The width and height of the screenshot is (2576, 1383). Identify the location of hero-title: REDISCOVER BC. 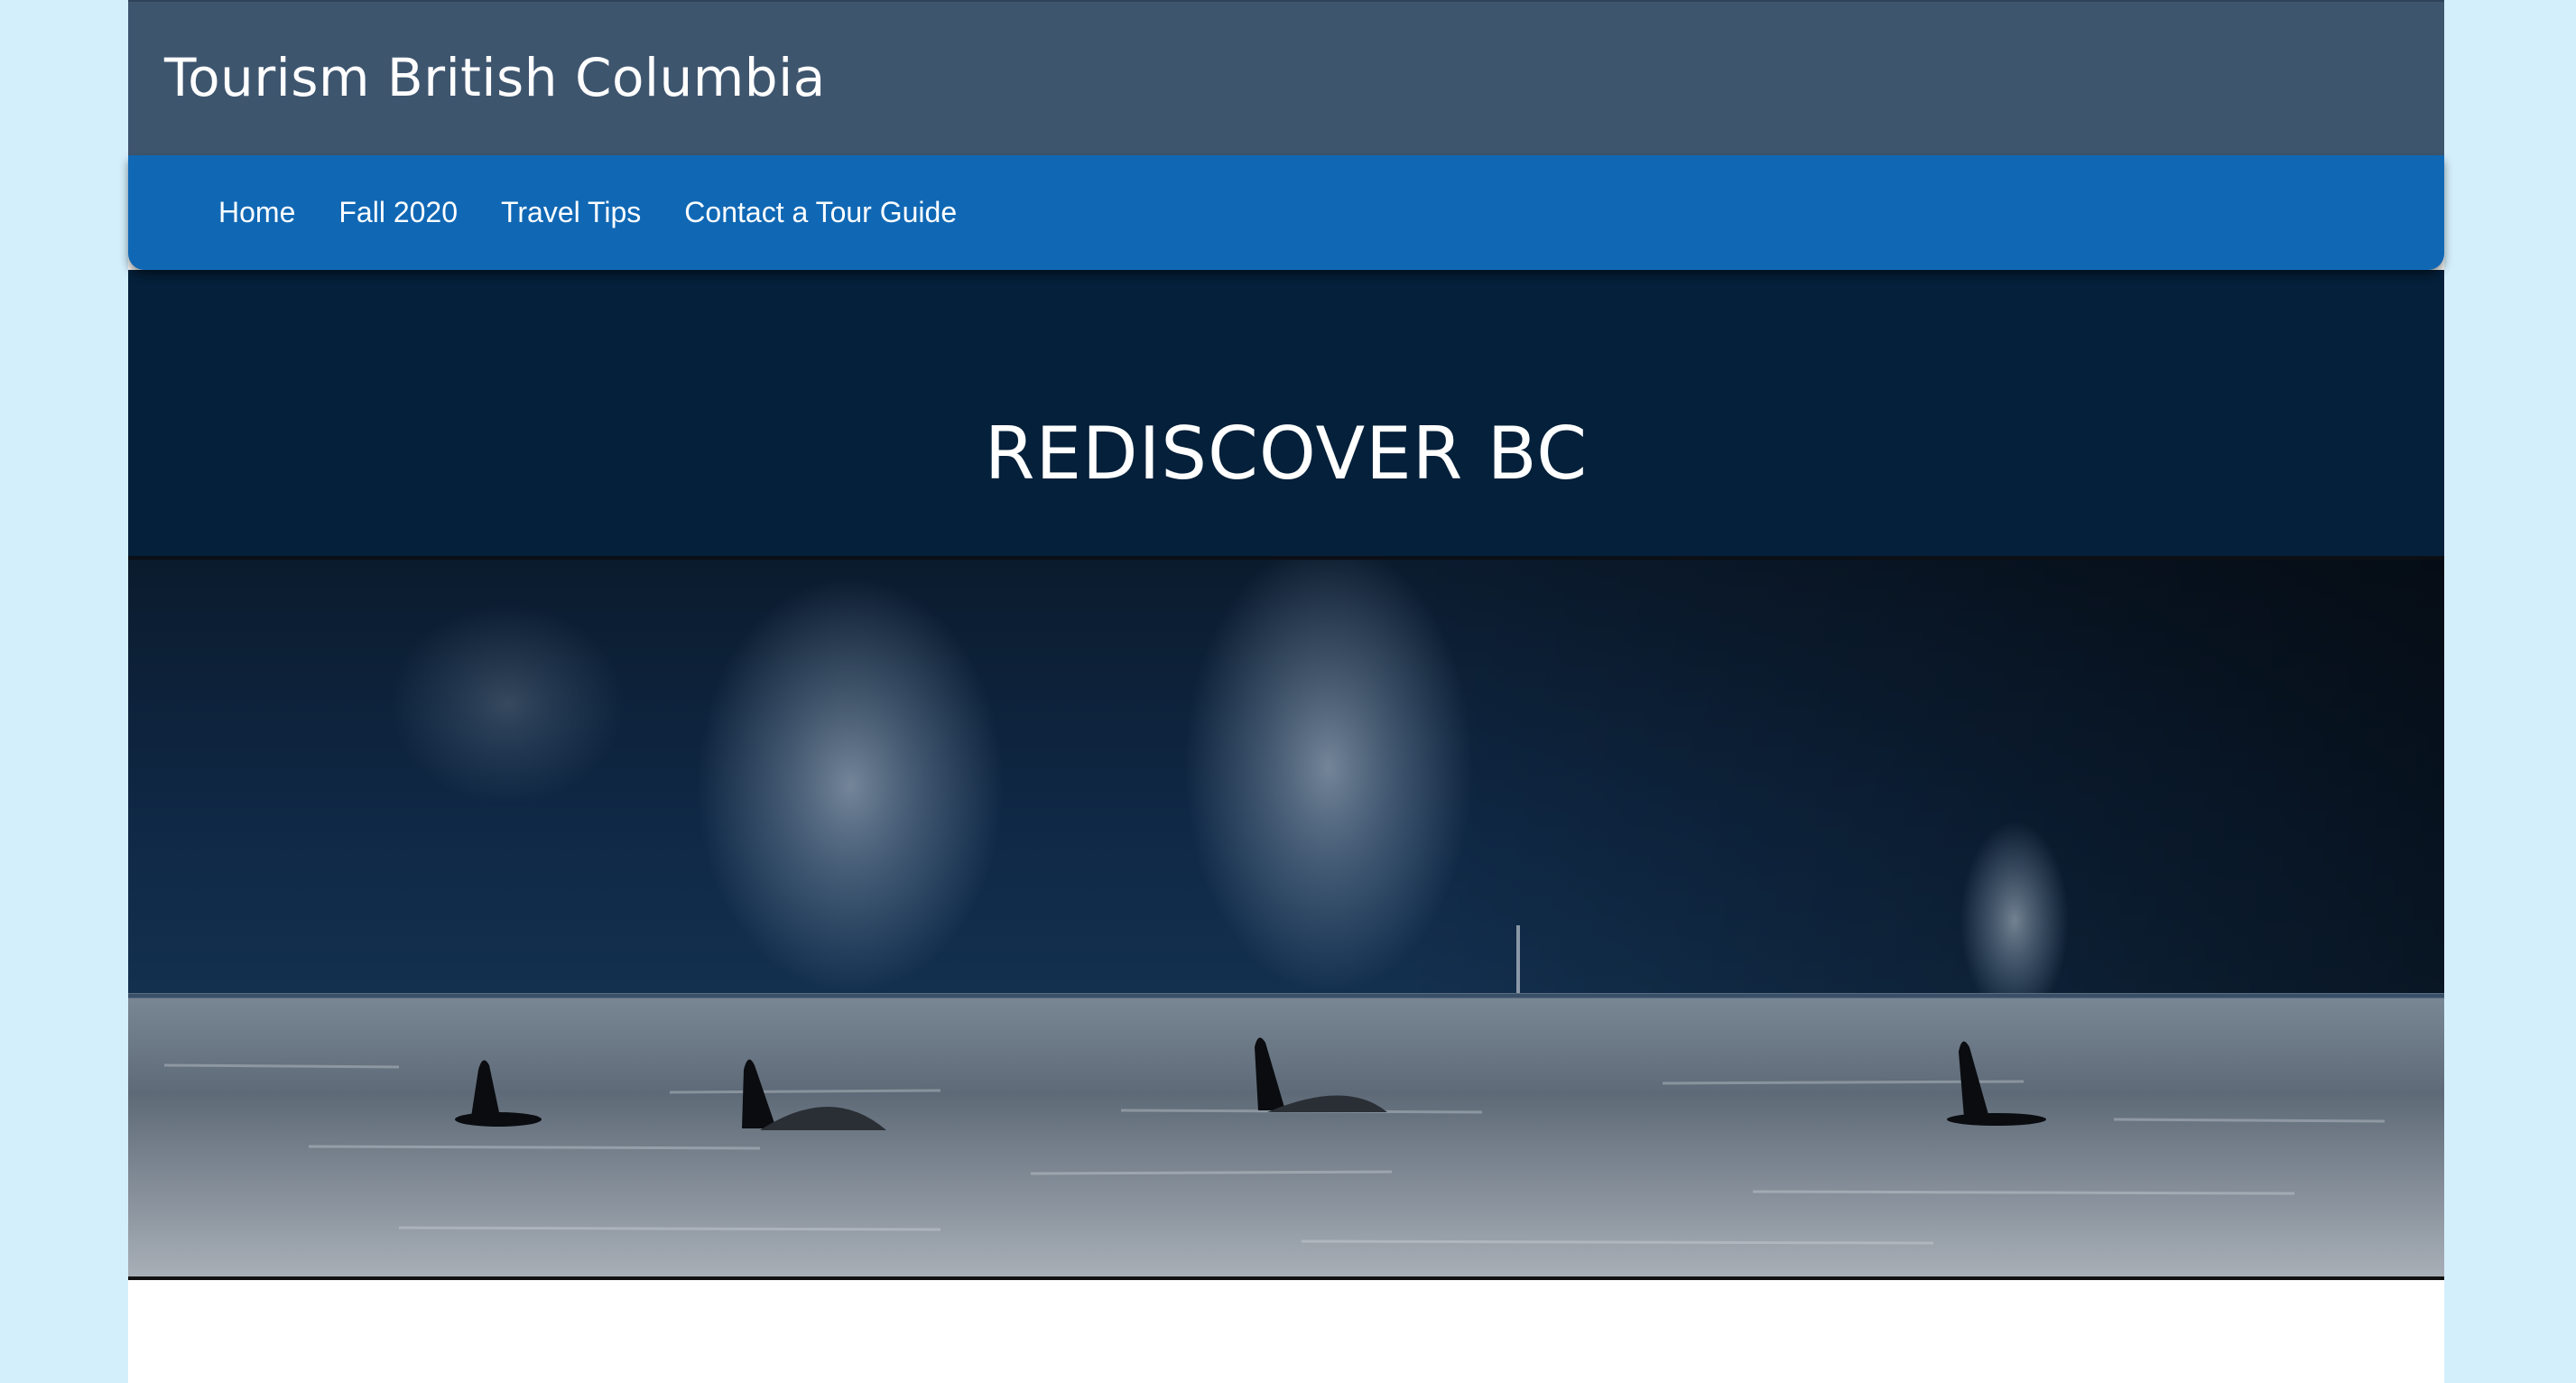
(1286, 454).